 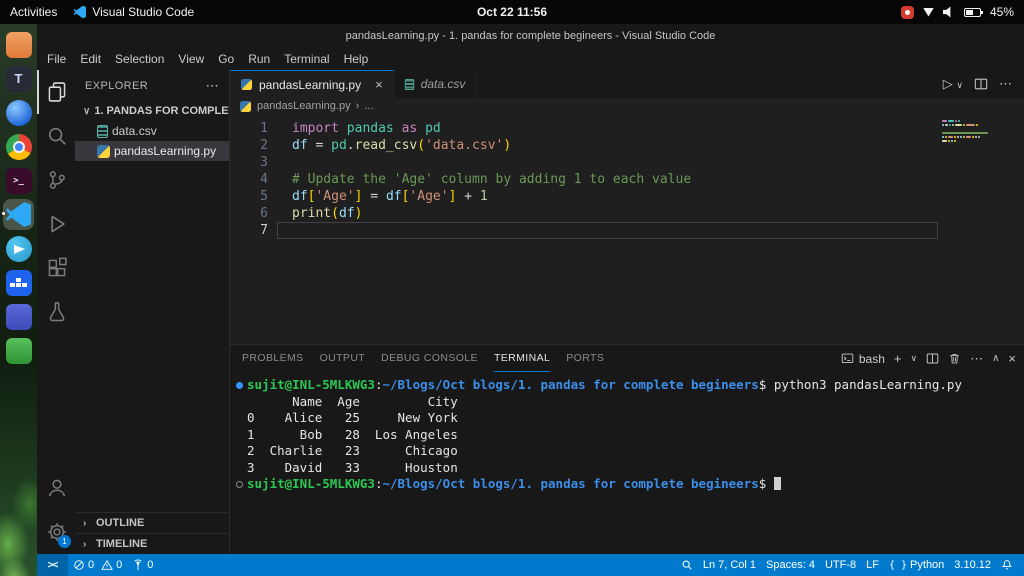 What do you see at coordinates (97, 565) in the screenshot?
I see `problems-indicator: 0 0` at bounding box center [97, 565].